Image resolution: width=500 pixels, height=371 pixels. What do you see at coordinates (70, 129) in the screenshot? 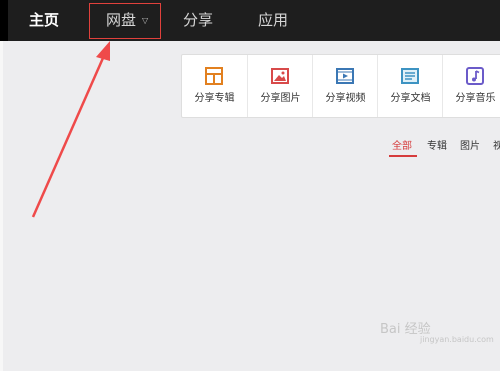
I see `annotation-arrow` at bounding box center [70, 129].